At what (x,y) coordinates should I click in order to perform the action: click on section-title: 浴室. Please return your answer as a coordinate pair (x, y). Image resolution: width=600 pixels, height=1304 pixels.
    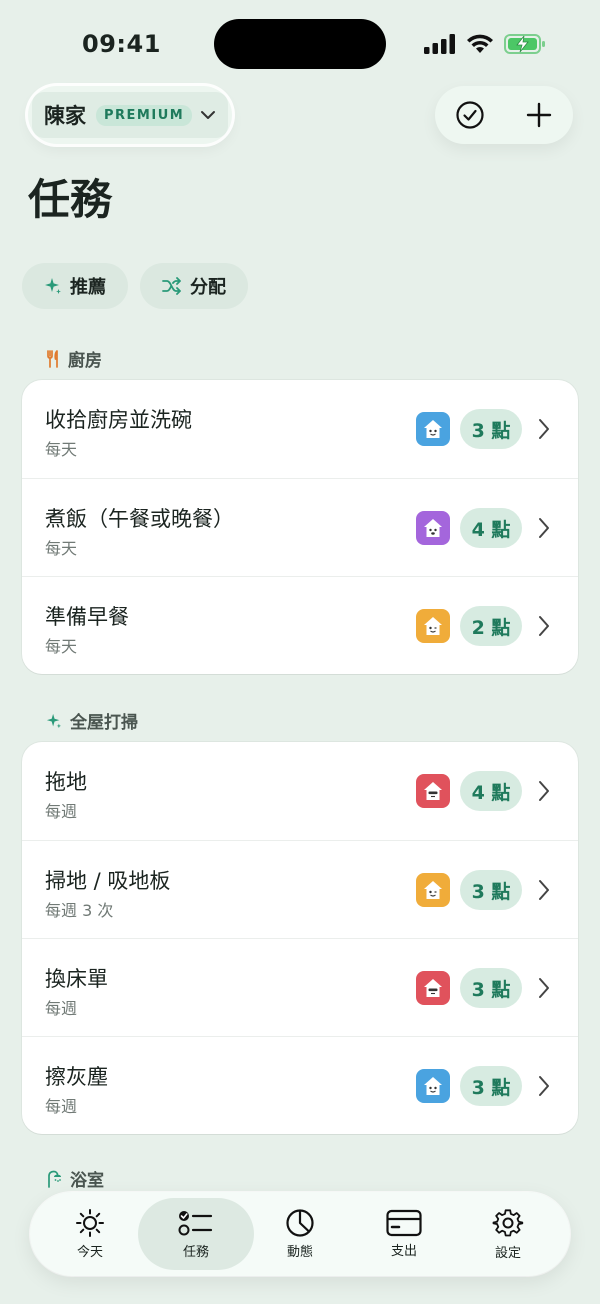
    Looking at the image, I should click on (87, 1181).